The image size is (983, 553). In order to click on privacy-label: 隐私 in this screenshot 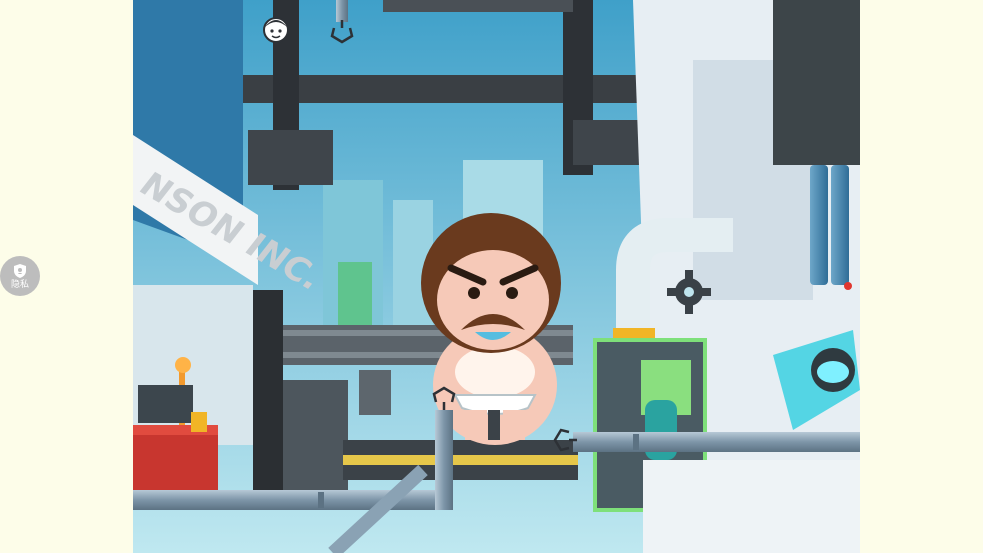, I will do `click(19, 284)`.